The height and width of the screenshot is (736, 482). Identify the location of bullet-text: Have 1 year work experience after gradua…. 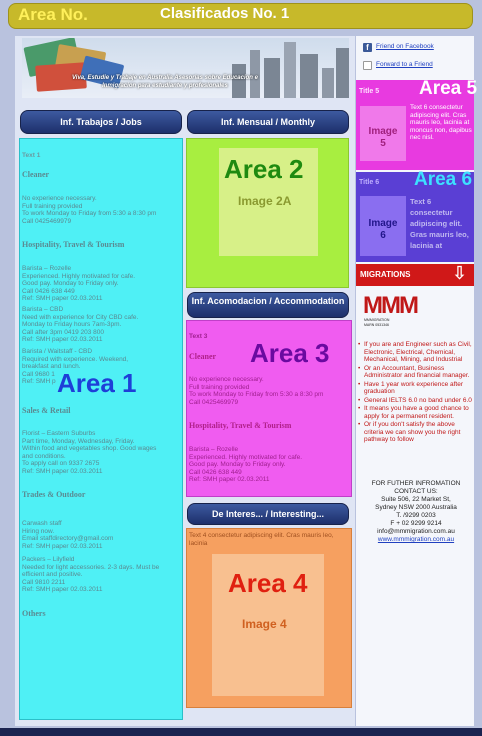
(413, 388).